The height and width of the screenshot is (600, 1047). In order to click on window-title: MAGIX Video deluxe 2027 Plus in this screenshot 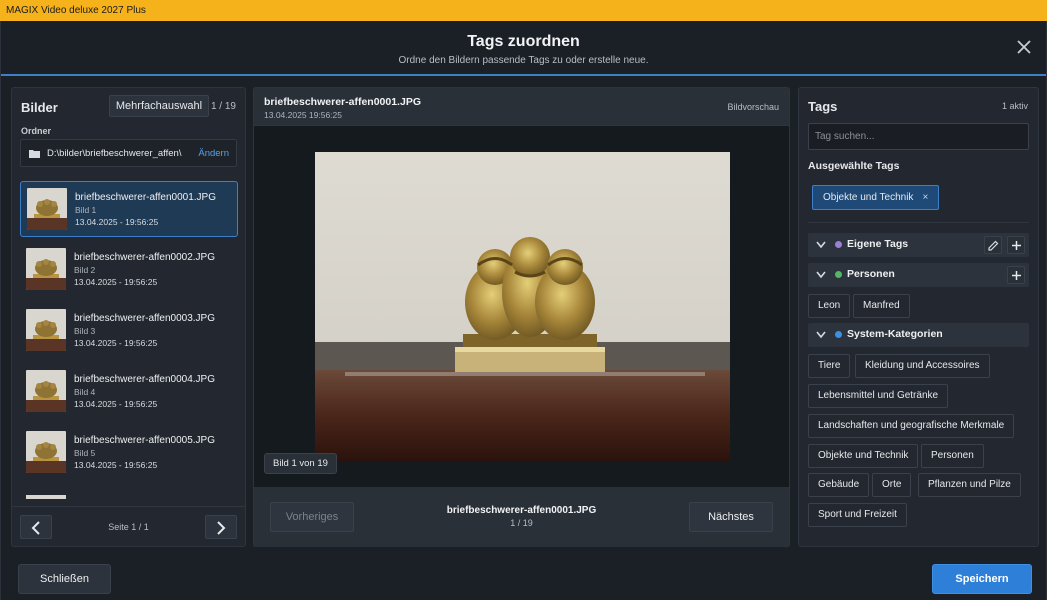, I will do `click(76, 10)`.